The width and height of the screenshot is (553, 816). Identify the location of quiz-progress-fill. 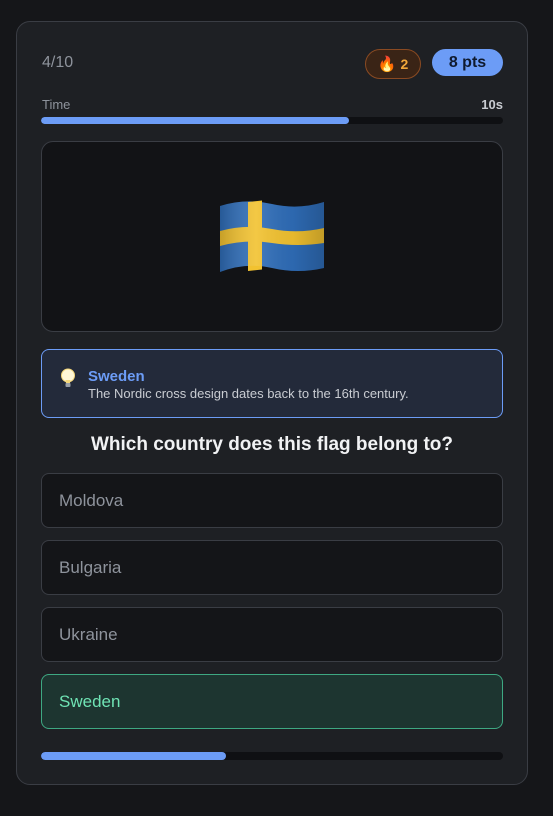
(133, 756).